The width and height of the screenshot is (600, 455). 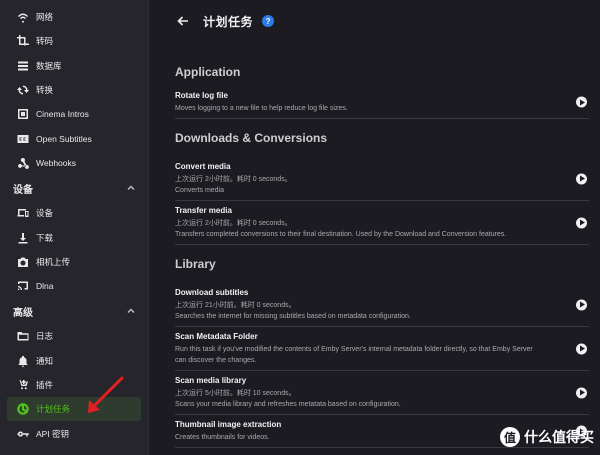 I want to click on sidebar-item-label: 下载, so click(x=45, y=237).